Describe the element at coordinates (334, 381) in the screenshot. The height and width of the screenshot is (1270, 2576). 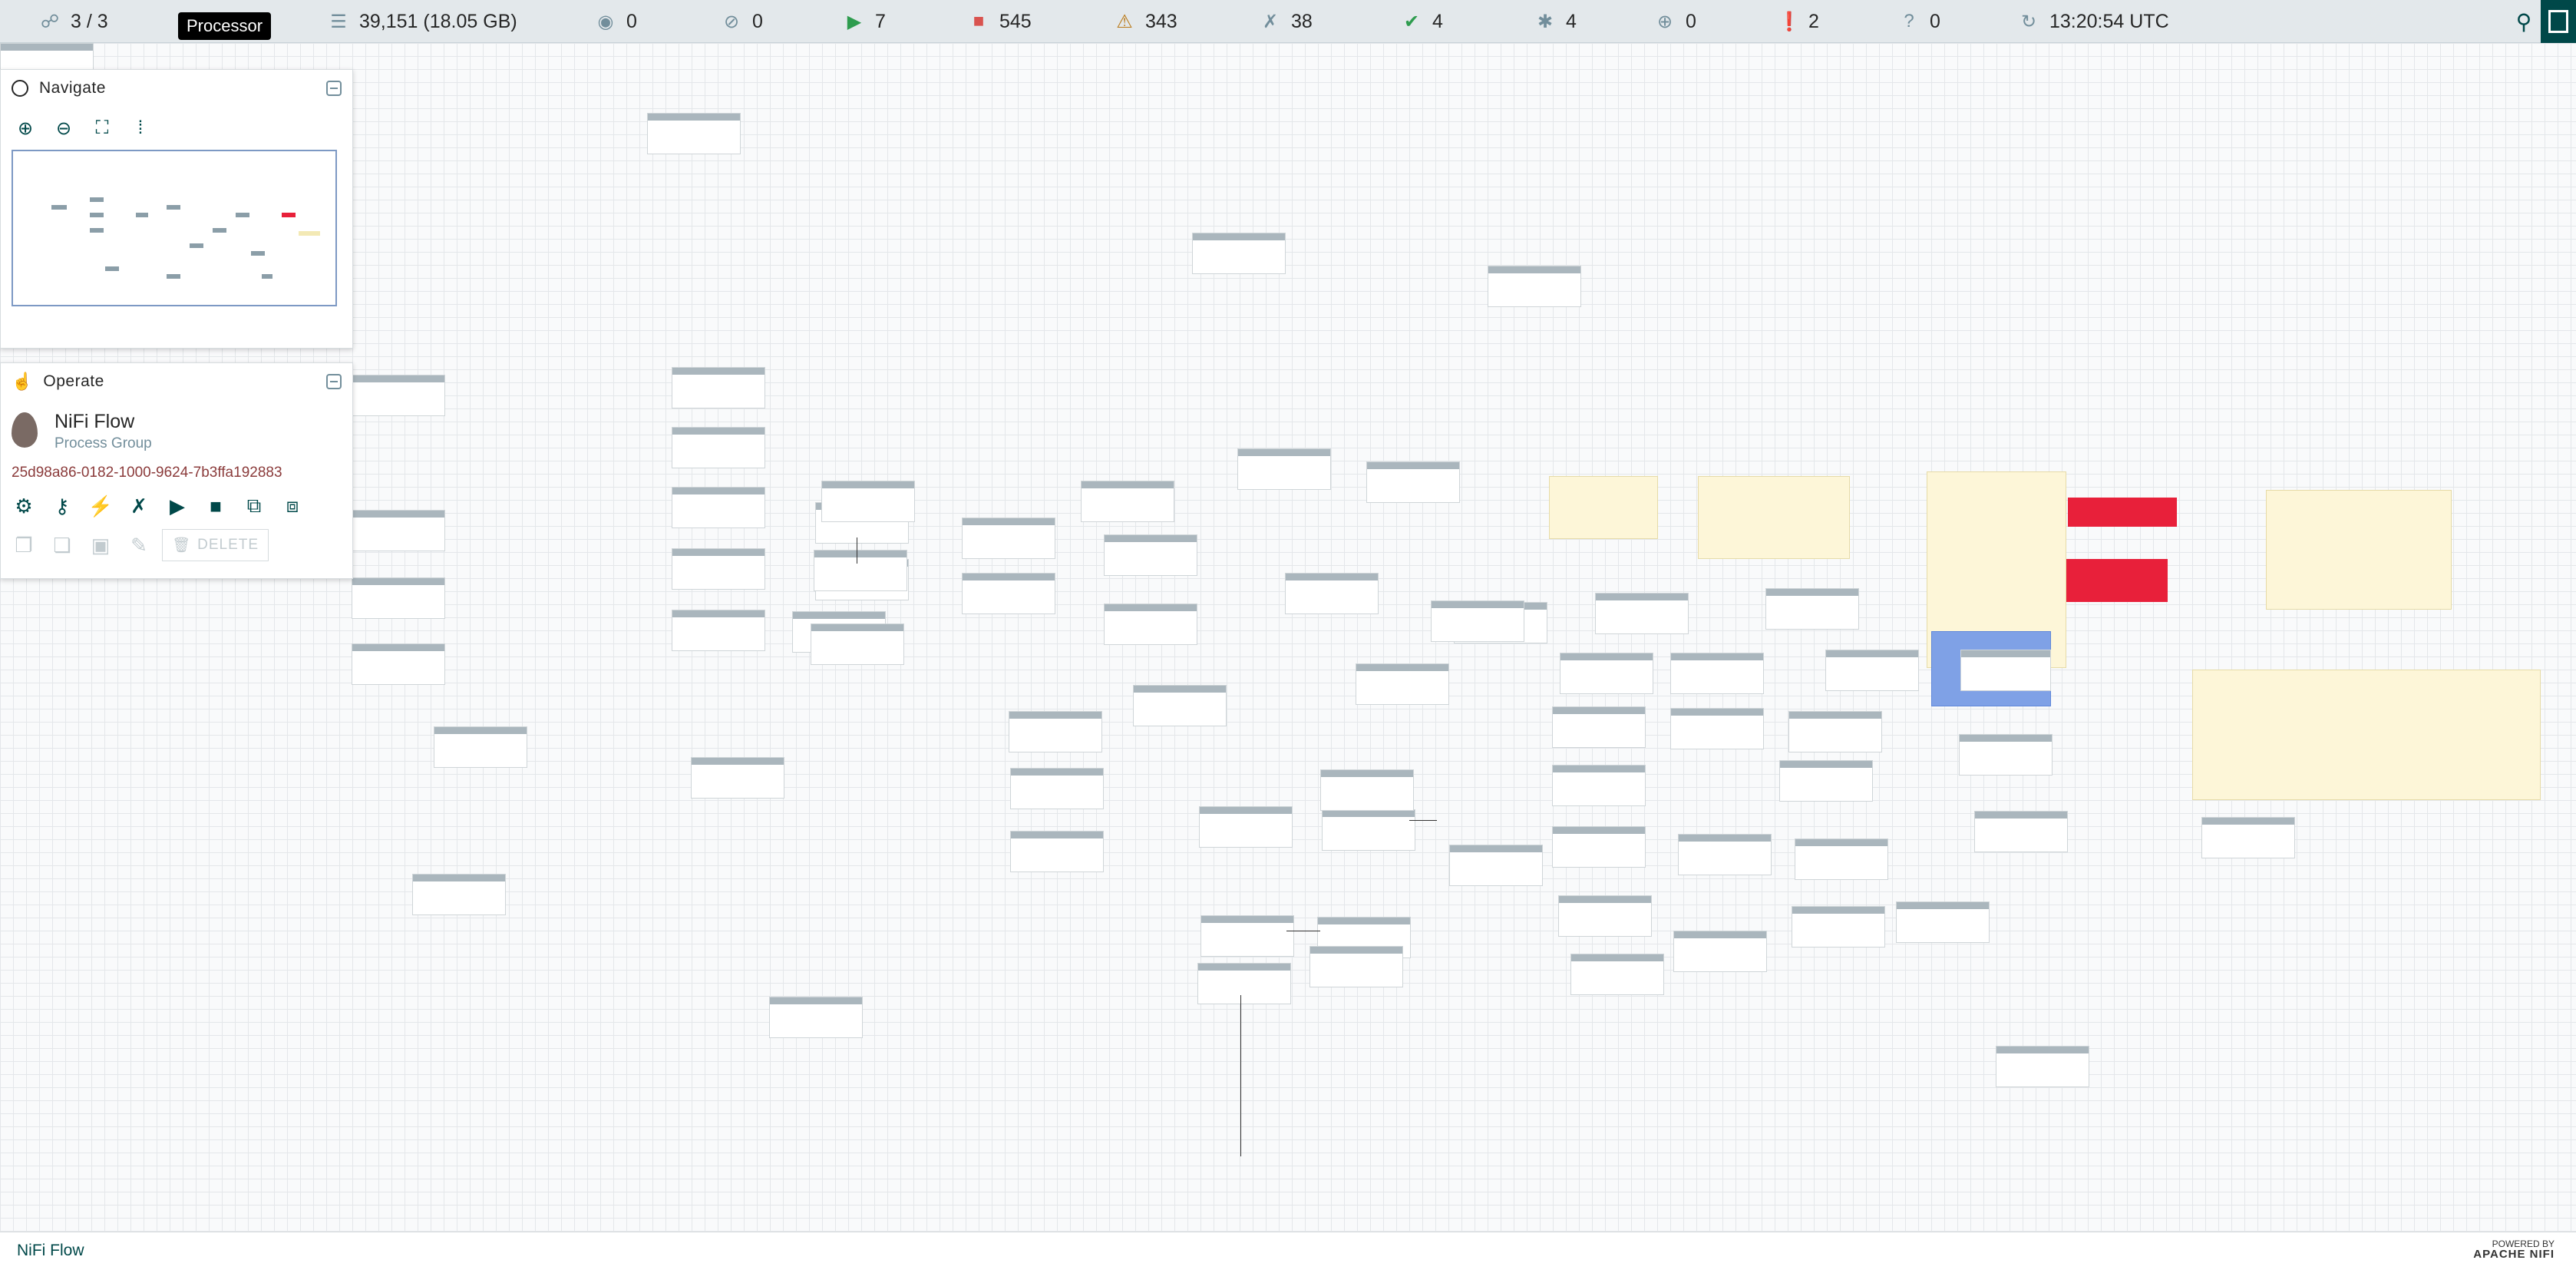
I see `collapse-operate-button` at that location.